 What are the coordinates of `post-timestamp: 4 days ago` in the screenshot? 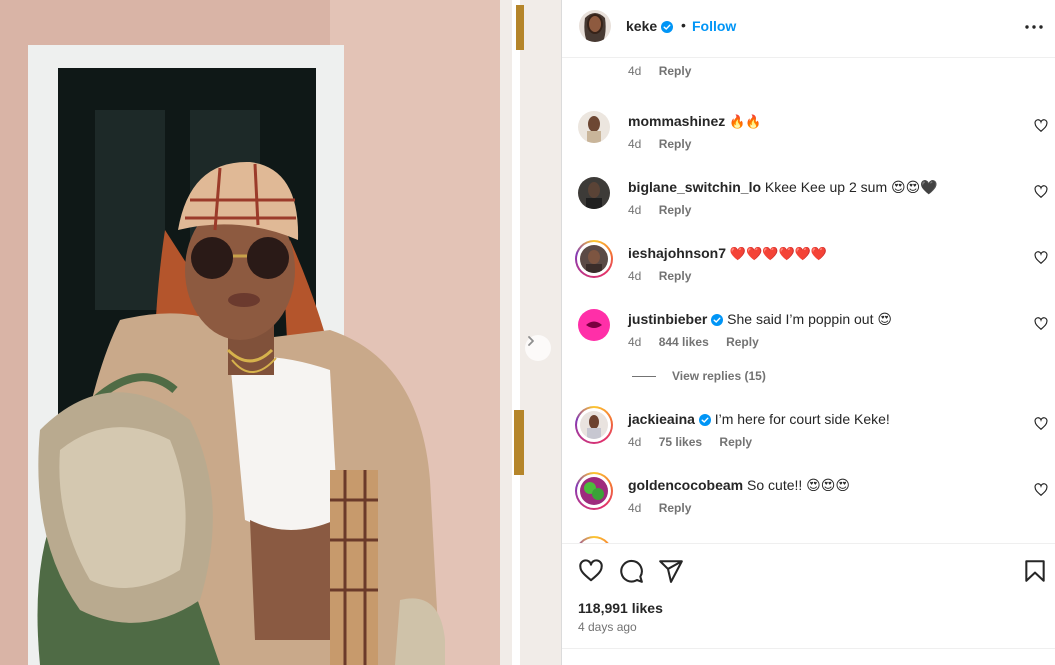 It's located at (607, 627).